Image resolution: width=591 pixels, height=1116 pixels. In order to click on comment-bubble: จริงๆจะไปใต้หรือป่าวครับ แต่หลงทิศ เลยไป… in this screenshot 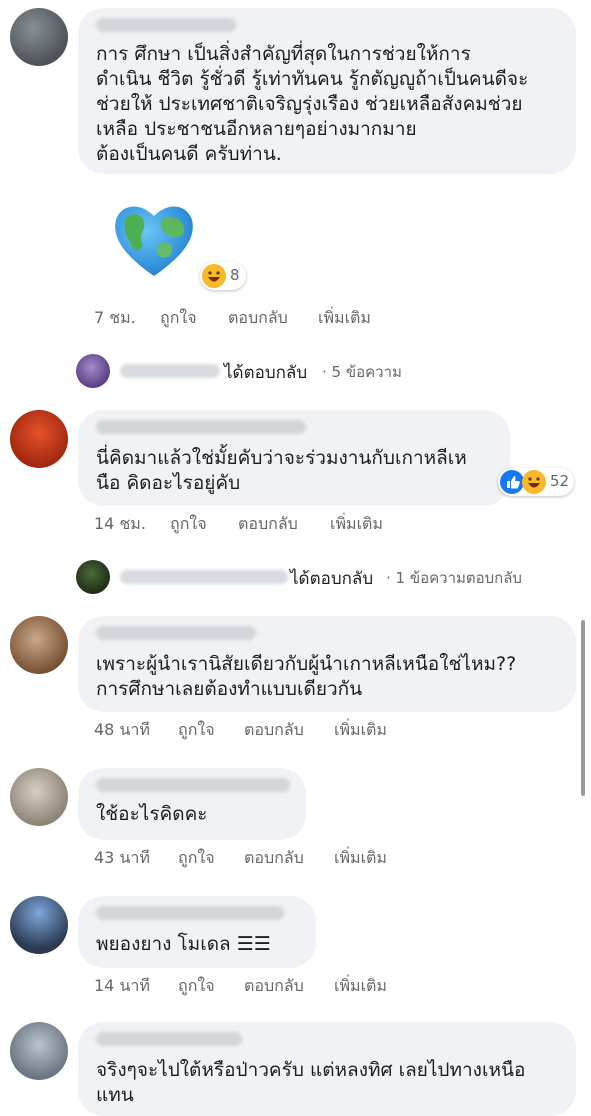, I will do `click(327, 1069)`.